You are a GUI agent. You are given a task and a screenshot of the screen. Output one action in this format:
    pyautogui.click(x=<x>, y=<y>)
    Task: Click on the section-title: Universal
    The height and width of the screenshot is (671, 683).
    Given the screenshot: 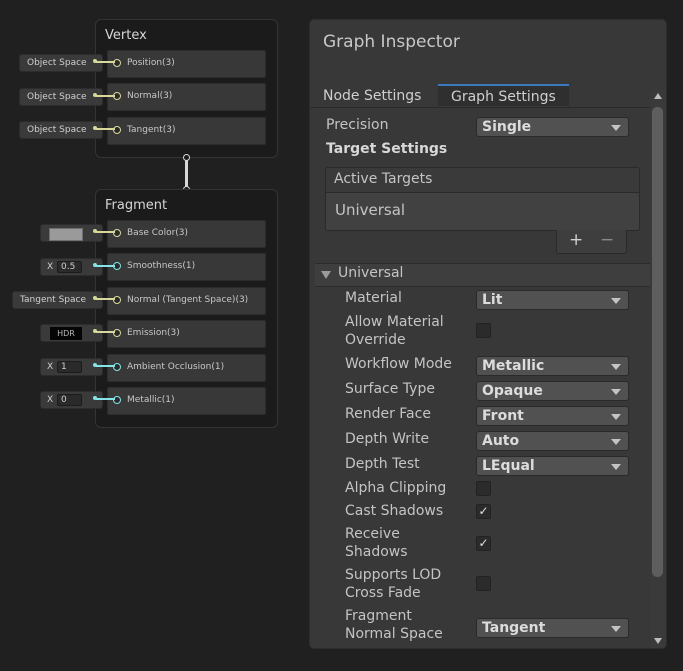 What is the action you would take?
    pyautogui.click(x=371, y=273)
    